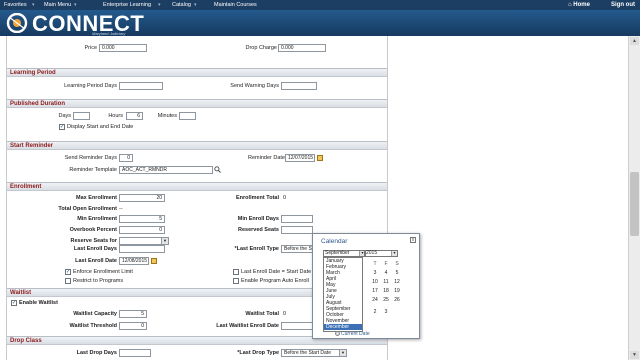 This screenshot has height=360, width=640. I want to click on reminder-date-calendar-icon, so click(320, 158).